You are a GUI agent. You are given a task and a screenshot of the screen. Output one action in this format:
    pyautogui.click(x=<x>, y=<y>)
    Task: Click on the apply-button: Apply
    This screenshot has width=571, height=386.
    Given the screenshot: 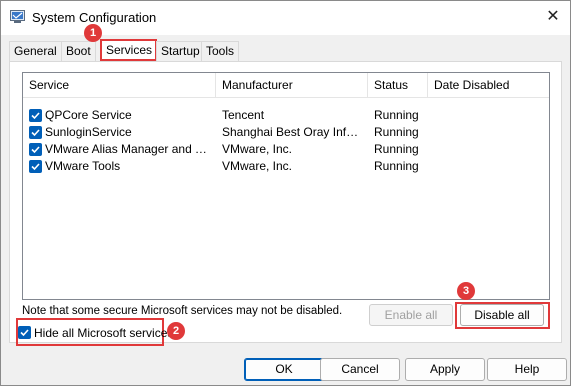 What is the action you would take?
    pyautogui.click(x=445, y=369)
    